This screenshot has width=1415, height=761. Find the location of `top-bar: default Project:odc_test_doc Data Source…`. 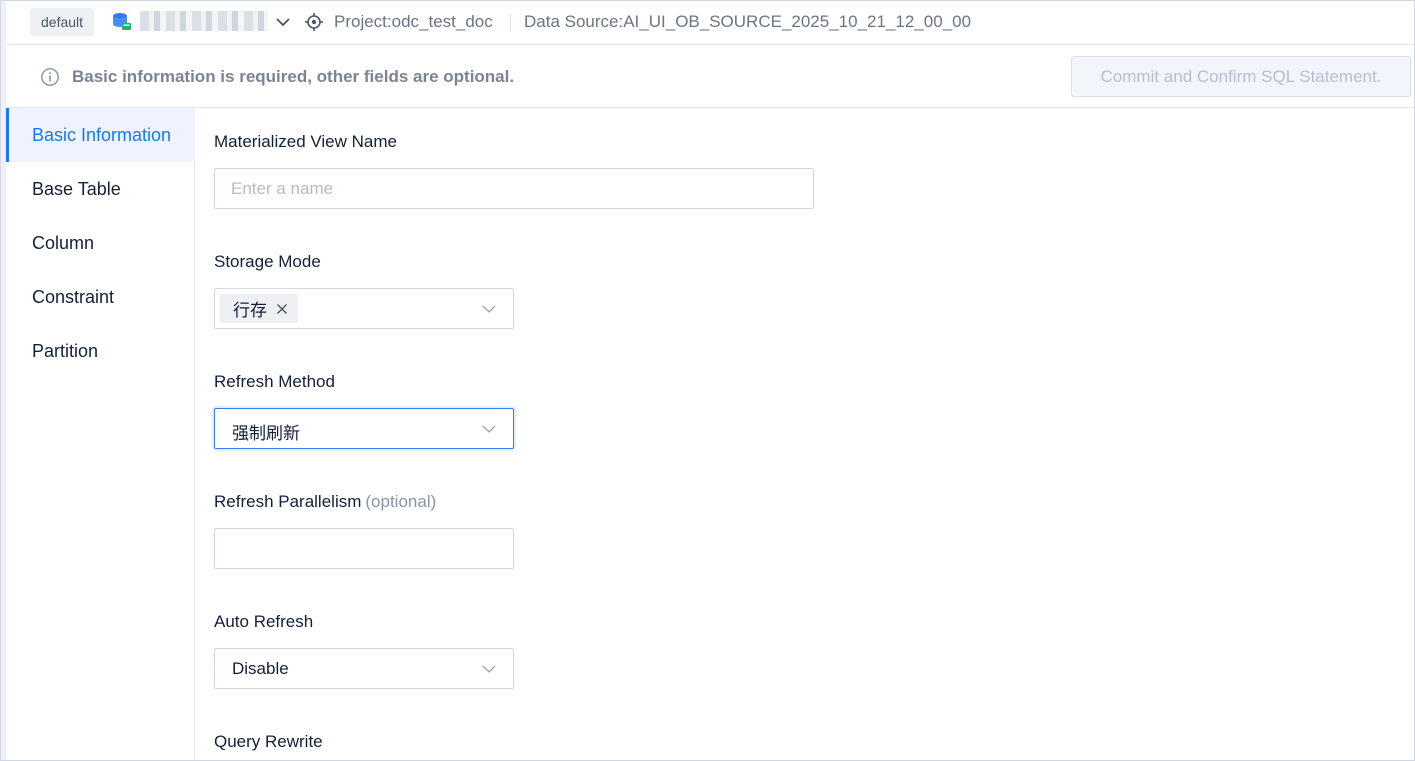

top-bar: default Project:odc_test_doc Data Source… is located at coordinates (710, 23).